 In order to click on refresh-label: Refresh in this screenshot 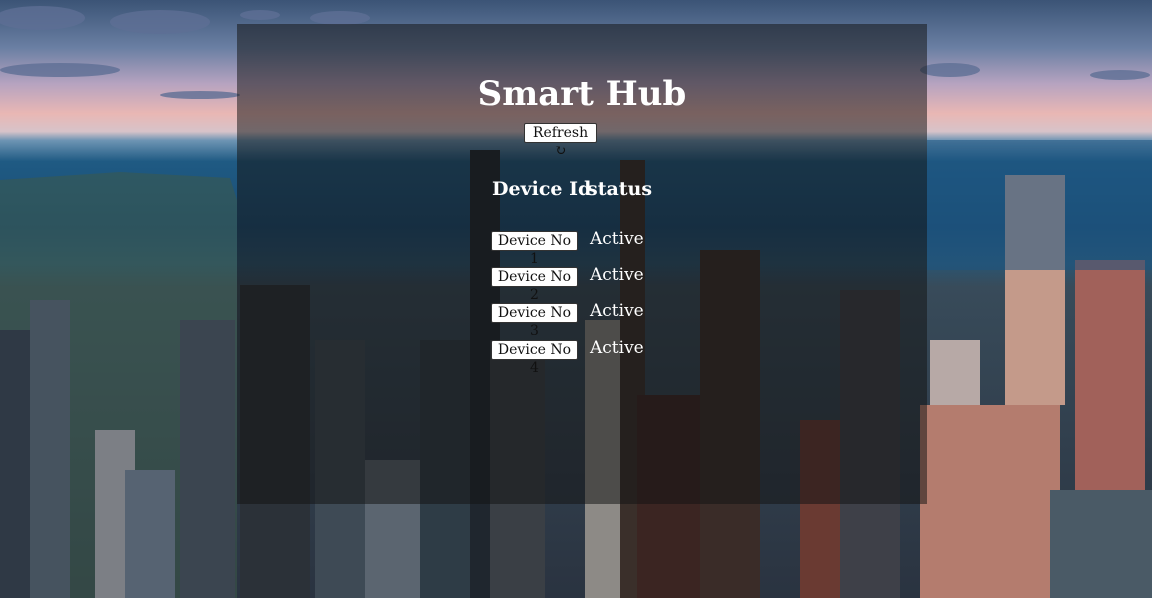, I will do `click(560, 133)`.